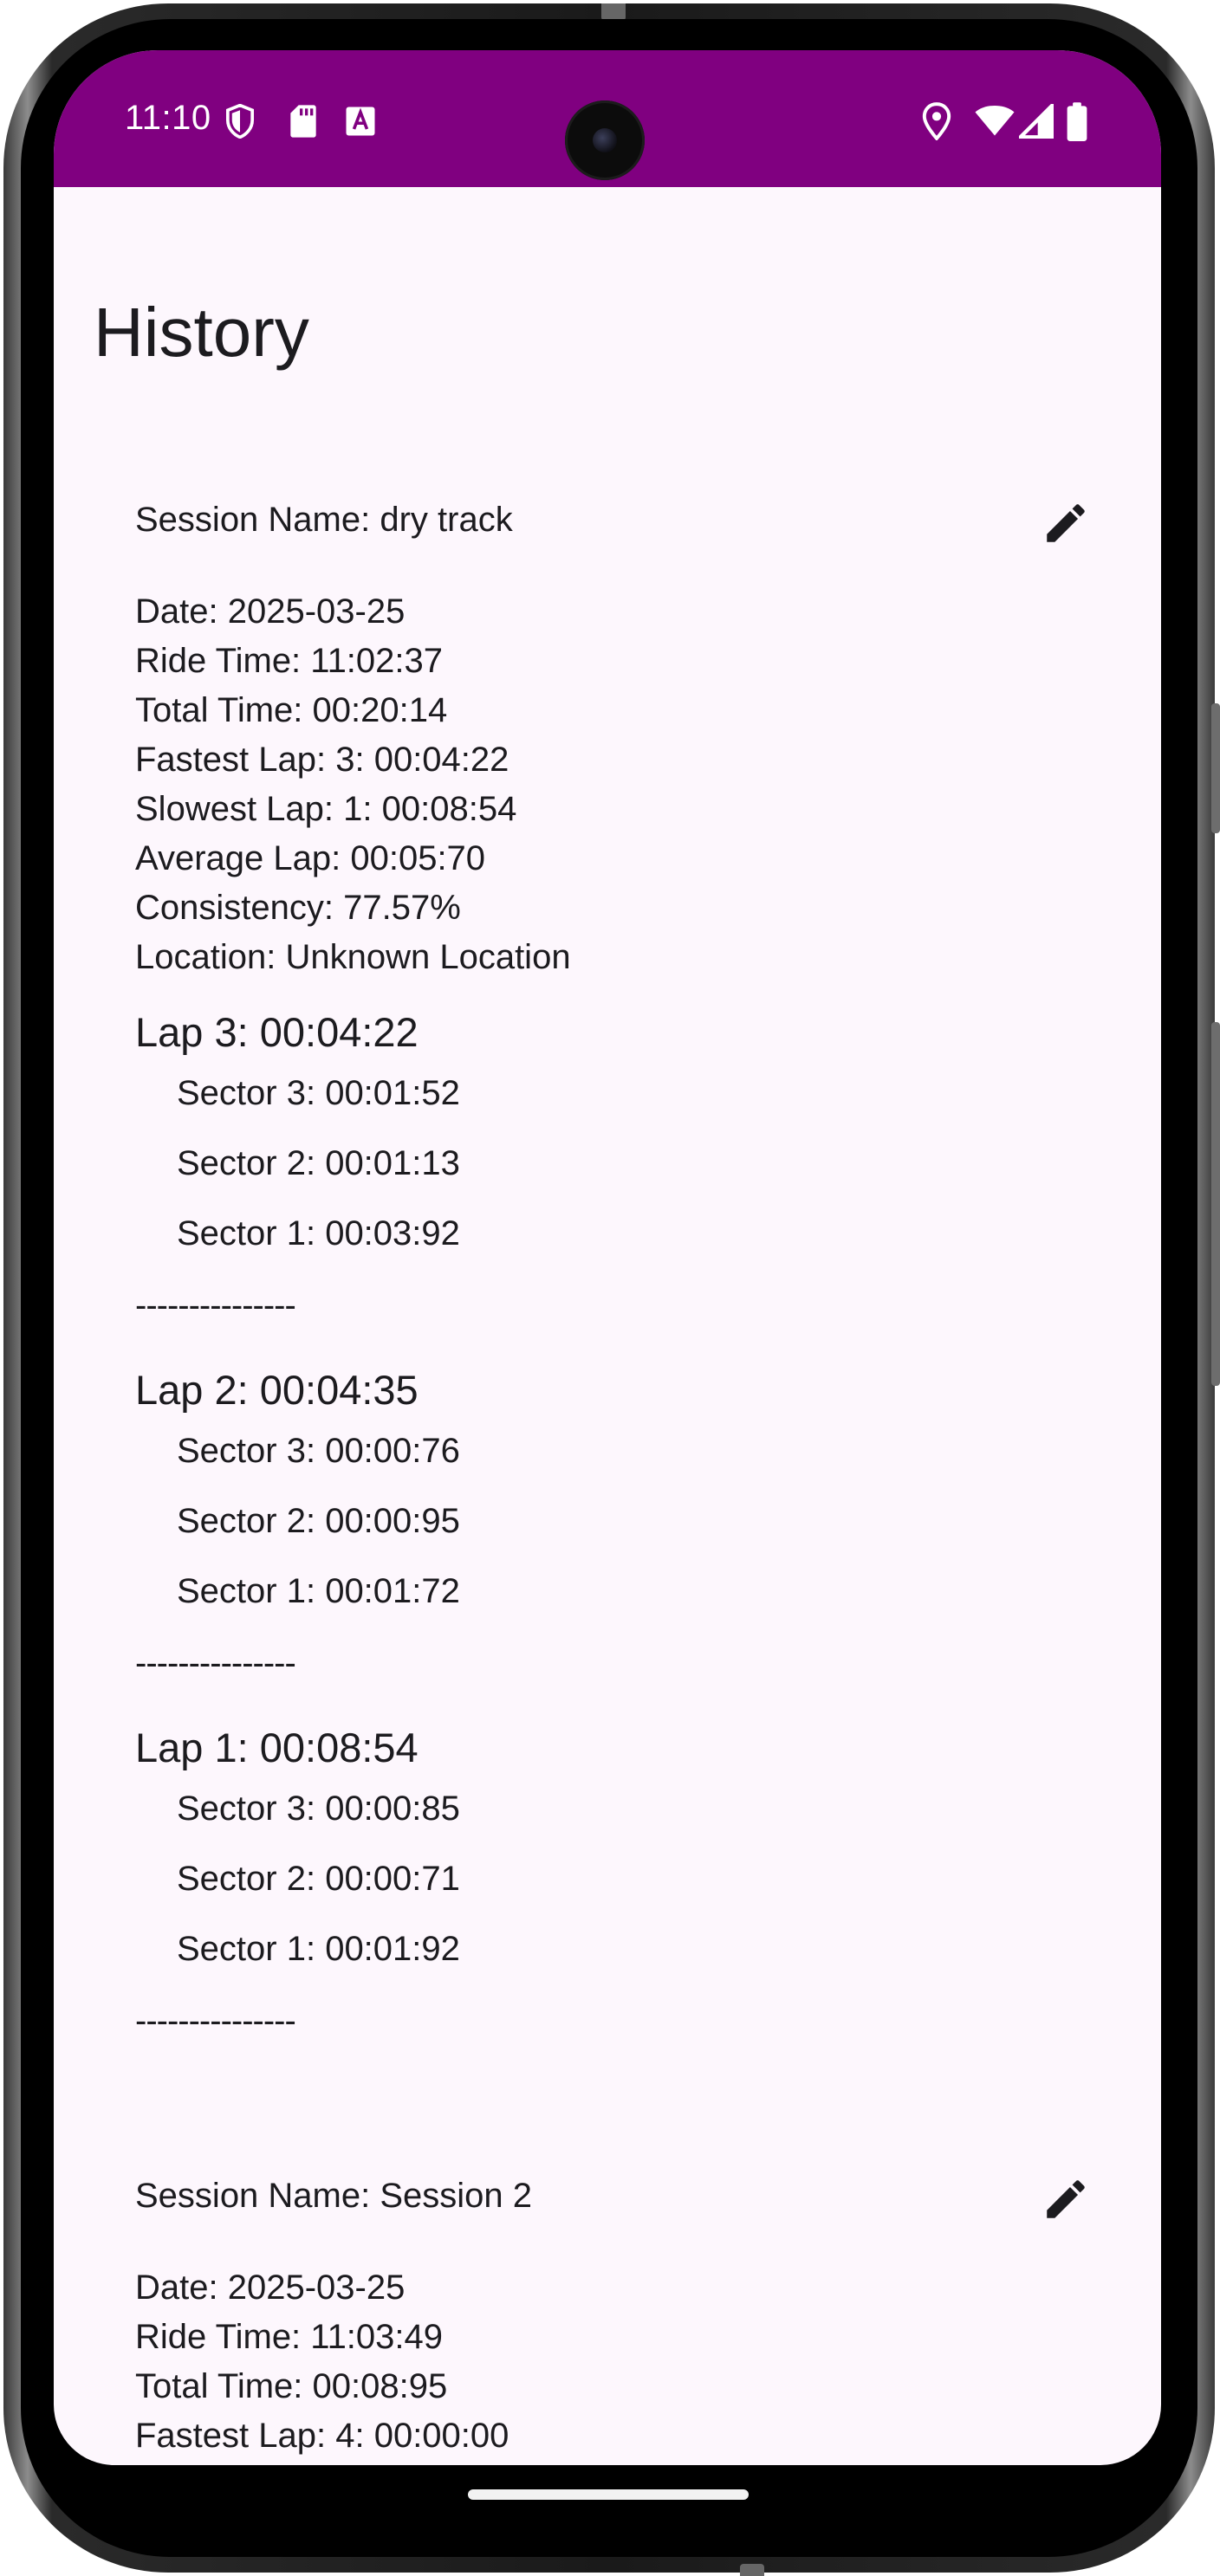 This screenshot has height=2576, width=1220. I want to click on sector-time: Sector 3: 00:00:76, so click(318, 1451).